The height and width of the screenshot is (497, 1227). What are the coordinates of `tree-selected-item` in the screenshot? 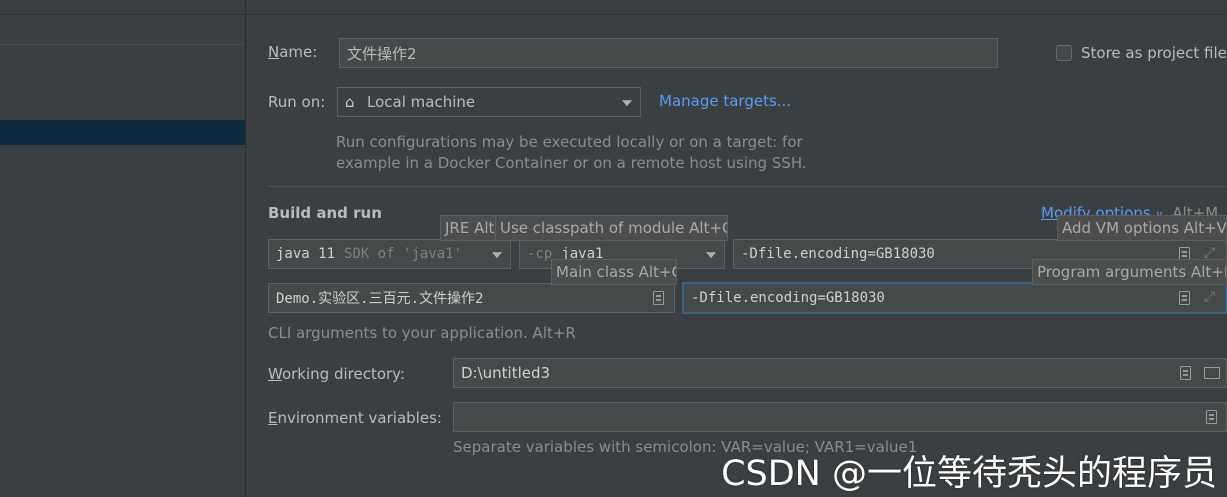 It's located at (122, 132).